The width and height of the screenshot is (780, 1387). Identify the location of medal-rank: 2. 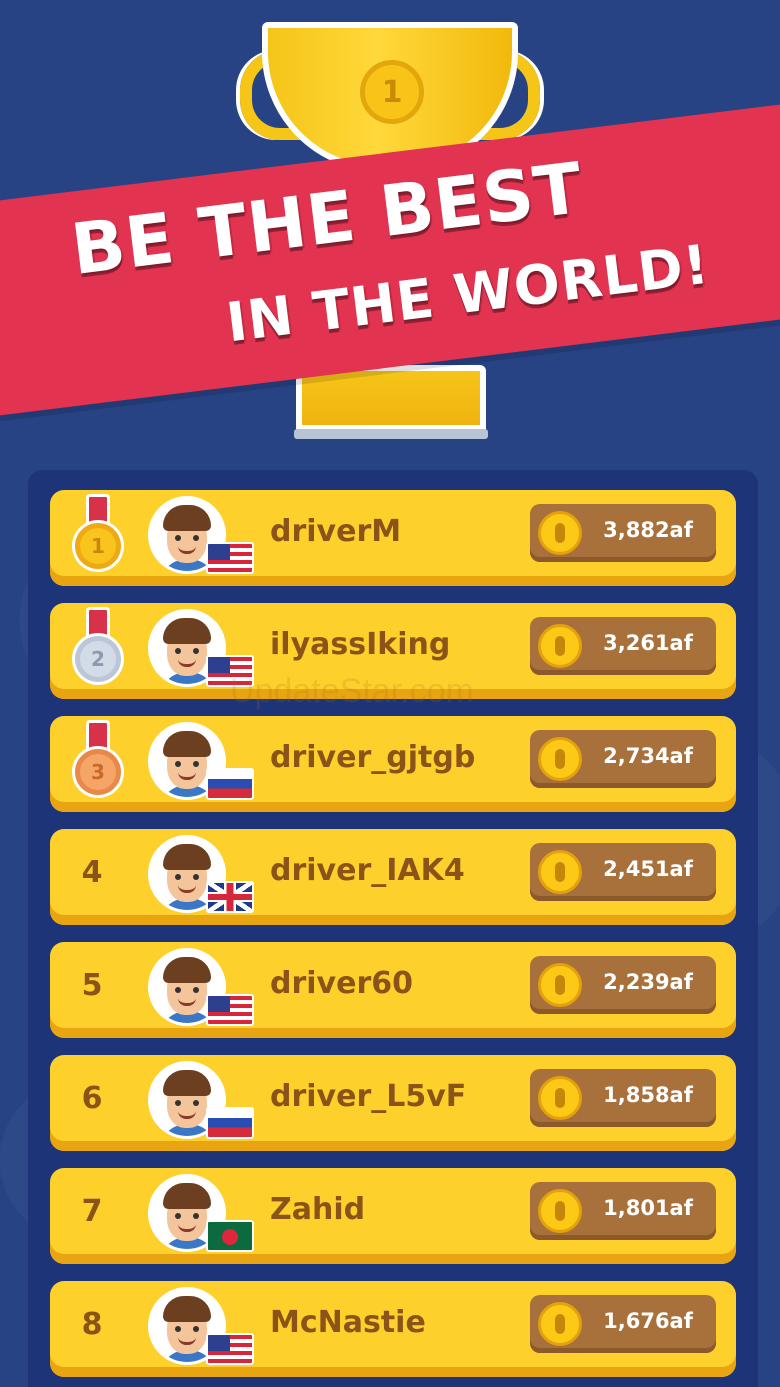
(98, 659).